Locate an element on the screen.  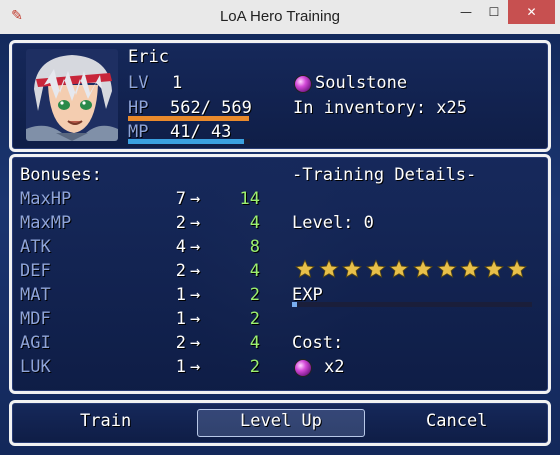
exp-gauge is located at coordinates (412, 304).